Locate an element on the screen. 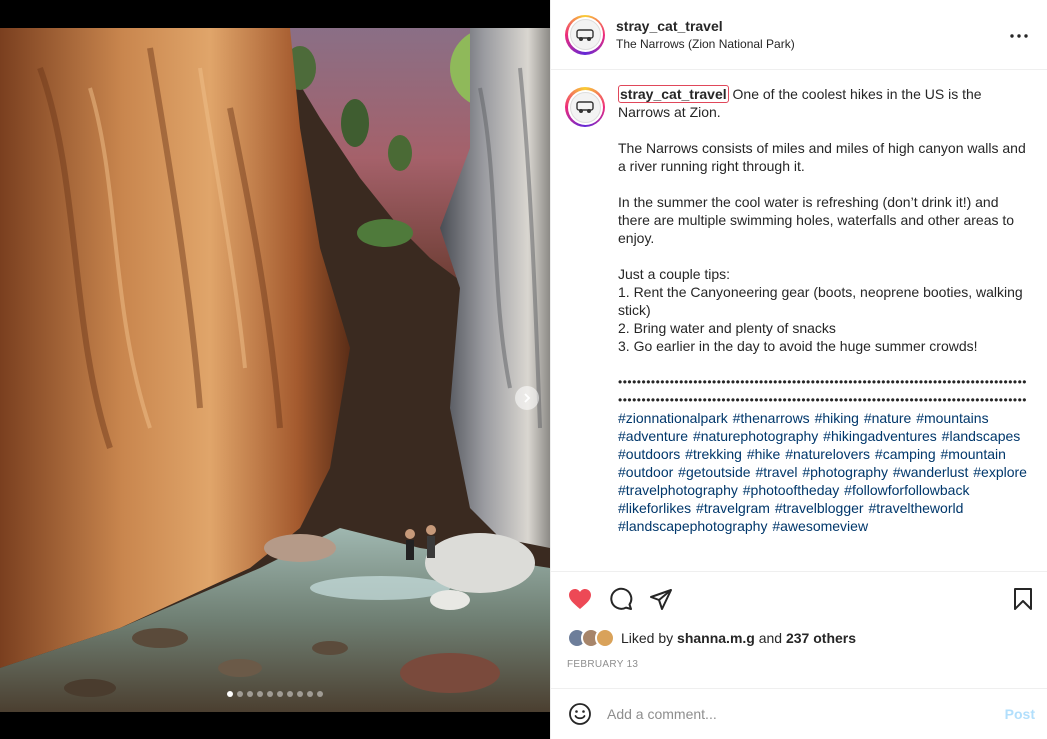 The width and height of the screenshot is (1047, 739). caption-tips-title: Just a couple tips: is located at coordinates (674, 274).